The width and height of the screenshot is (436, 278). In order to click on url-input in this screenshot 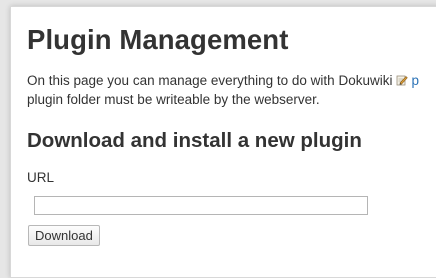, I will do `click(201, 205)`.